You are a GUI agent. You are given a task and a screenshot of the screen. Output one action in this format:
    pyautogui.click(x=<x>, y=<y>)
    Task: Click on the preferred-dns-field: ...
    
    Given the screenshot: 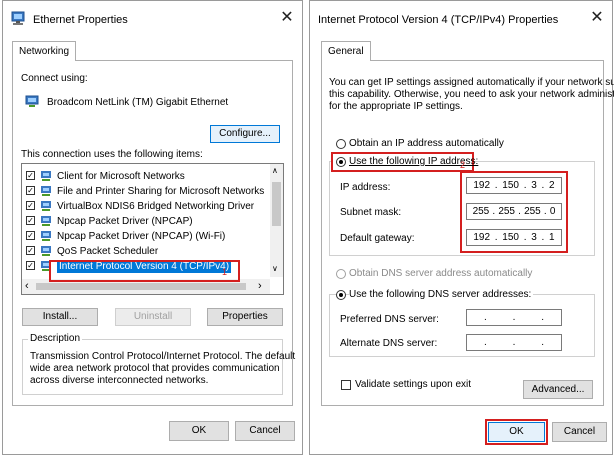 What is the action you would take?
    pyautogui.click(x=514, y=317)
    